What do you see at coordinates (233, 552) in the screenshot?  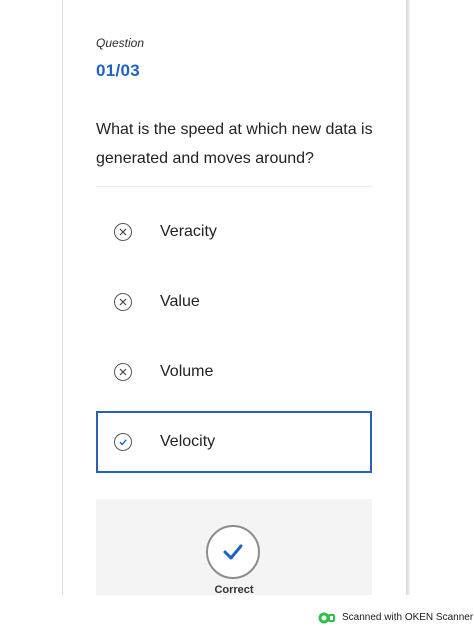 I see `checkmark-icon` at bounding box center [233, 552].